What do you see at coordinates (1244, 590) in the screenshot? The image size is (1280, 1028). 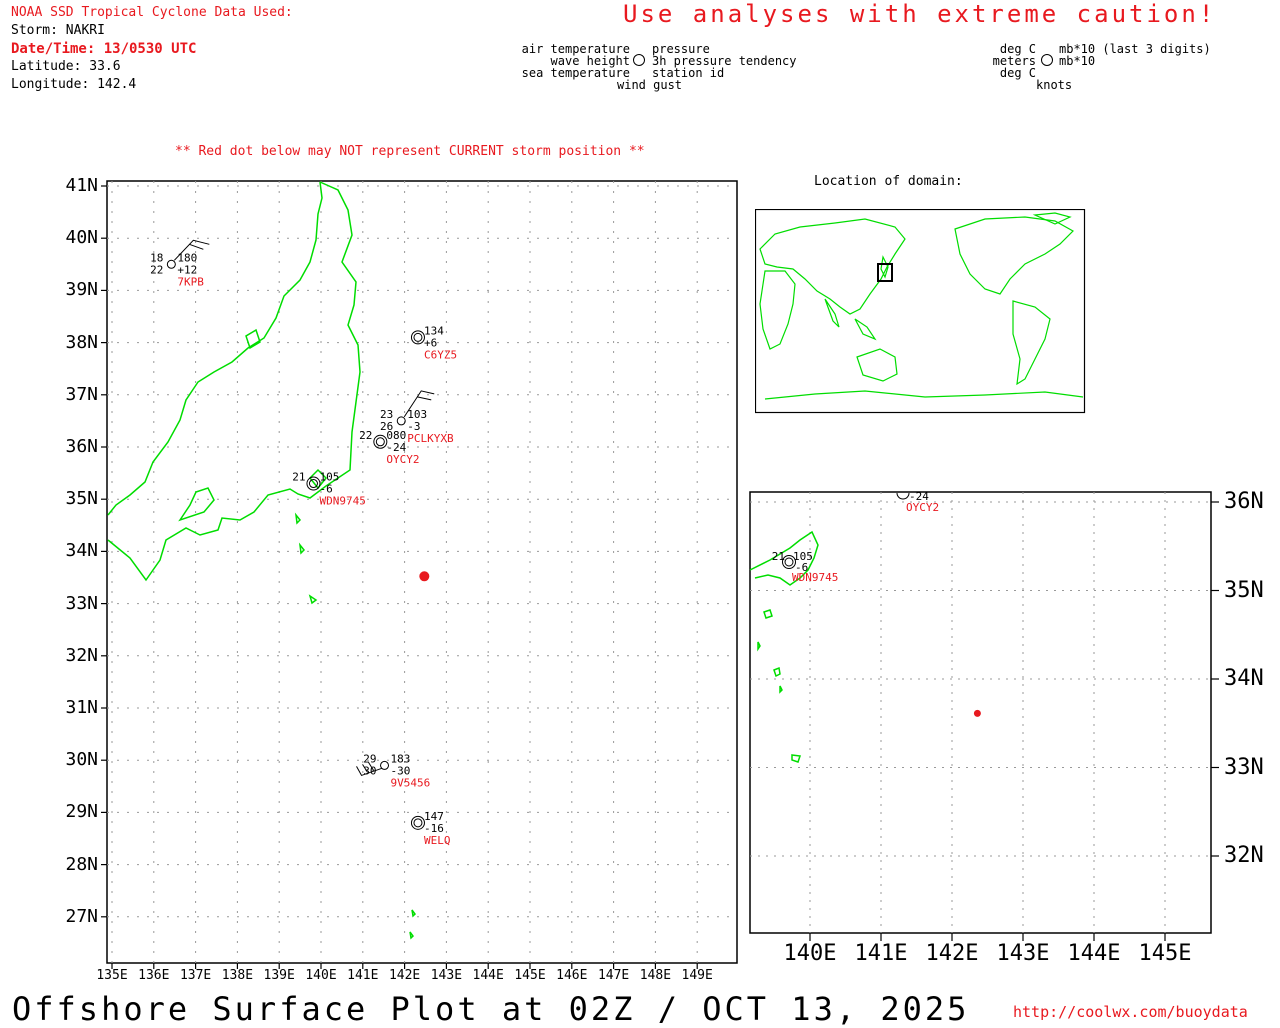 I see `zoom-lat-tick-label: 35N` at bounding box center [1244, 590].